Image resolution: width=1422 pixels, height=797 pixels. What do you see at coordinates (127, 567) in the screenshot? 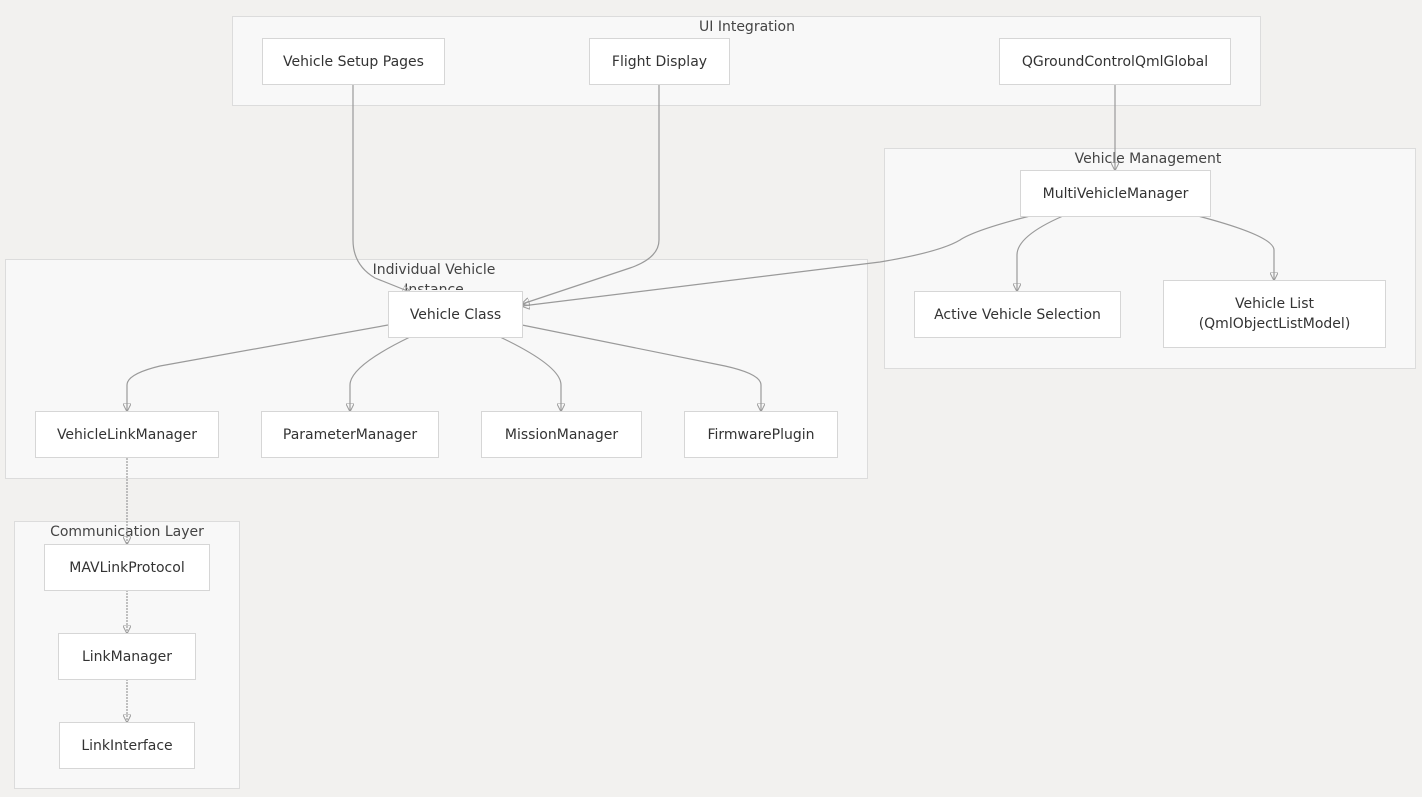
I see `node-mavlink-protocol: MAVLinkProtocol` at bounding box center [127, 567].